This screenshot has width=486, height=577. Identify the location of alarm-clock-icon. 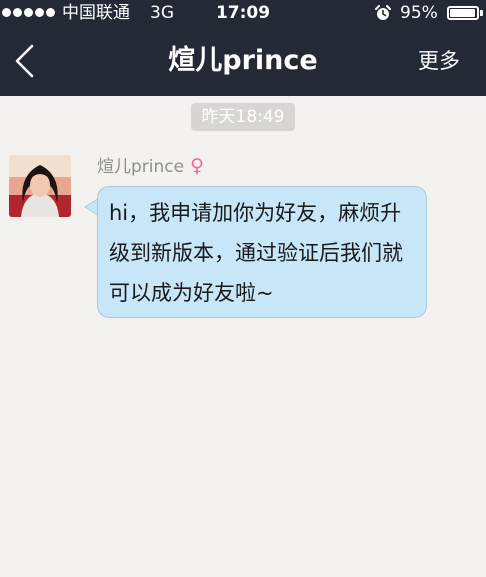
(383, 12).